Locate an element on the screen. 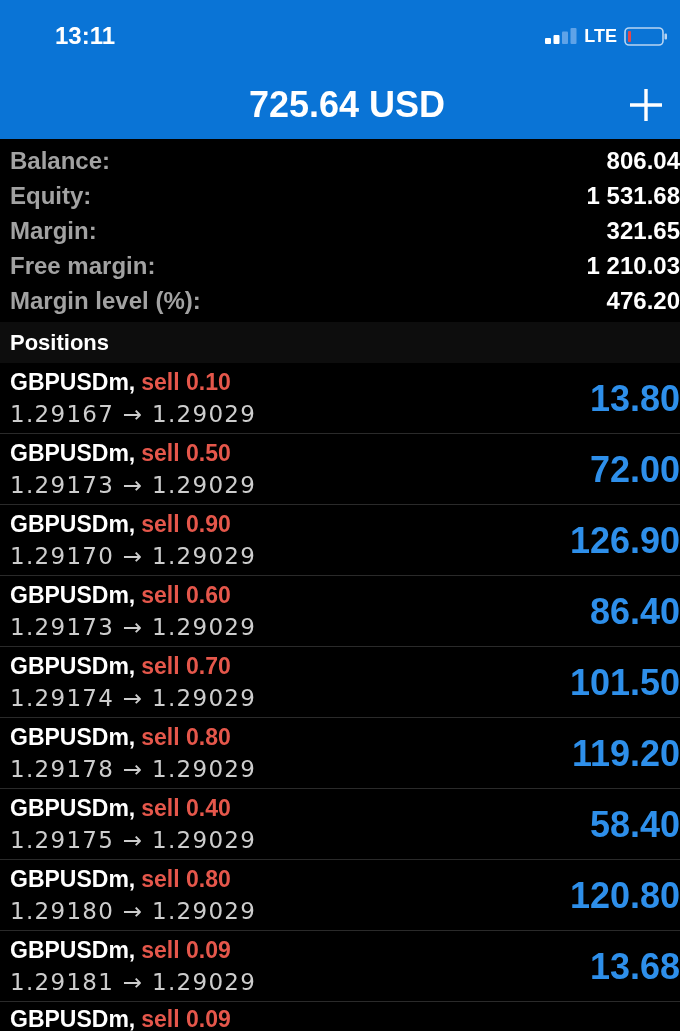 Image resolution: width=680 pixels, height=1031 pixels. profit-value: 86.40 is located at coordinates (634, 612).